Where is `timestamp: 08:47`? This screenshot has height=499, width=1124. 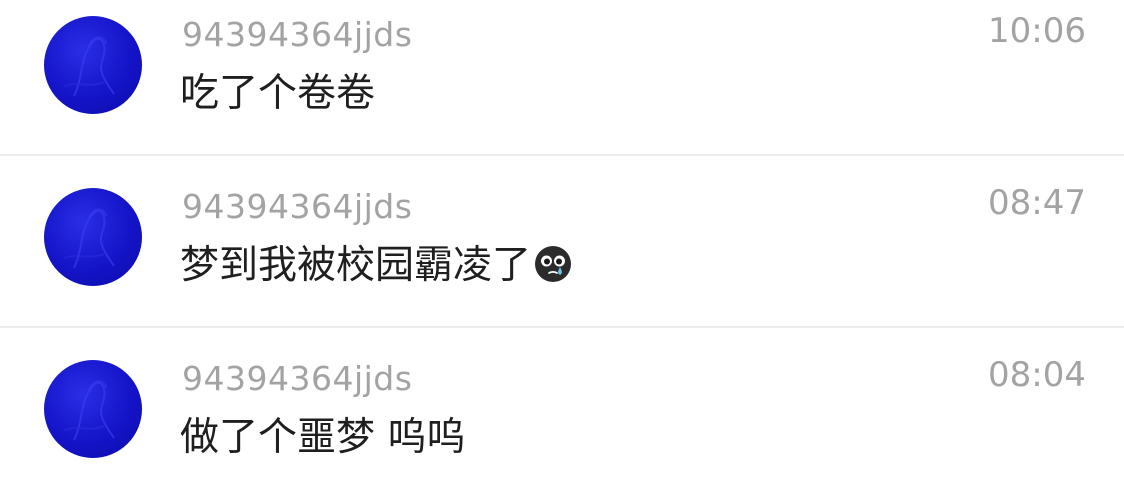 timestamp: 08:47 is located at coordinates (1037, 203).